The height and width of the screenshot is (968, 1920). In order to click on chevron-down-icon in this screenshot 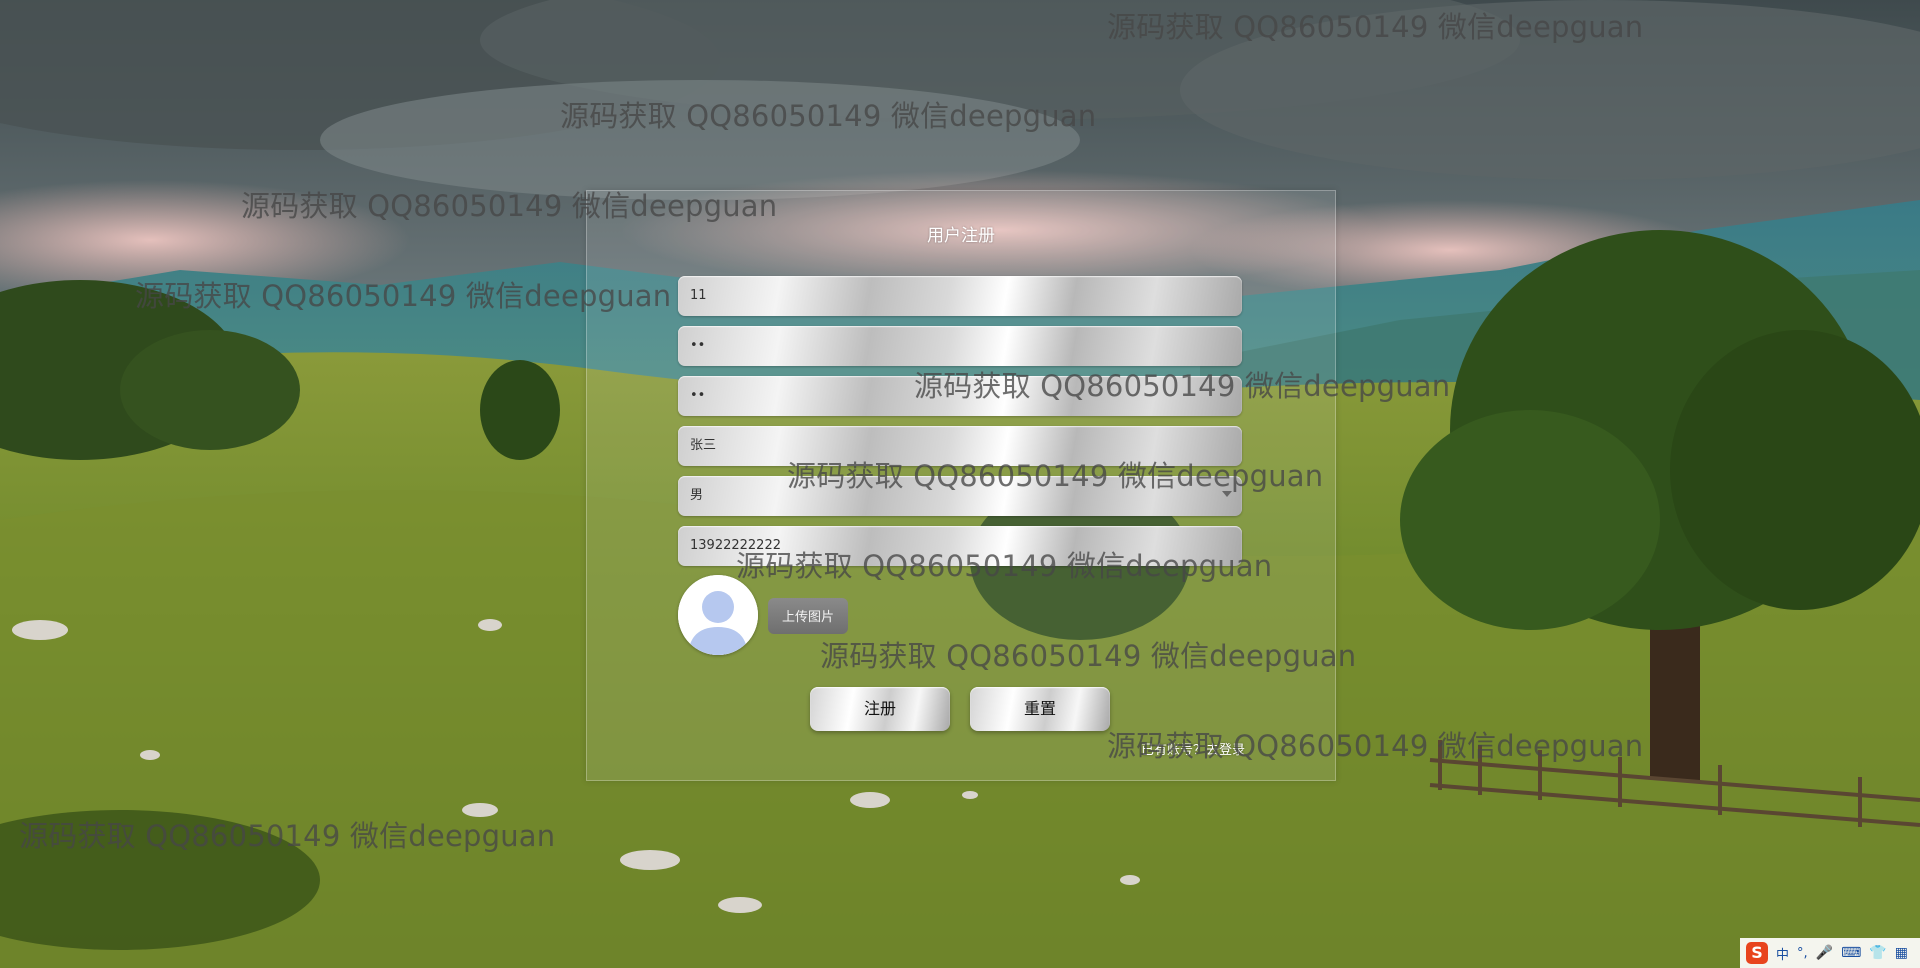, I will do `click(1227, 494)`.